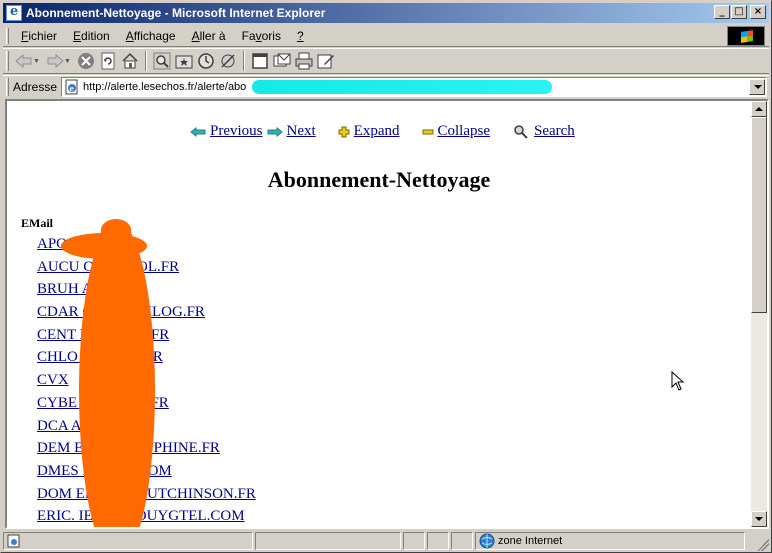 This screenshot has width=772, height=553. What do you see at coordinates (610, 541) in the screenshot?
I see `status-zone: zone Internet` at bounding box center [610, 541].